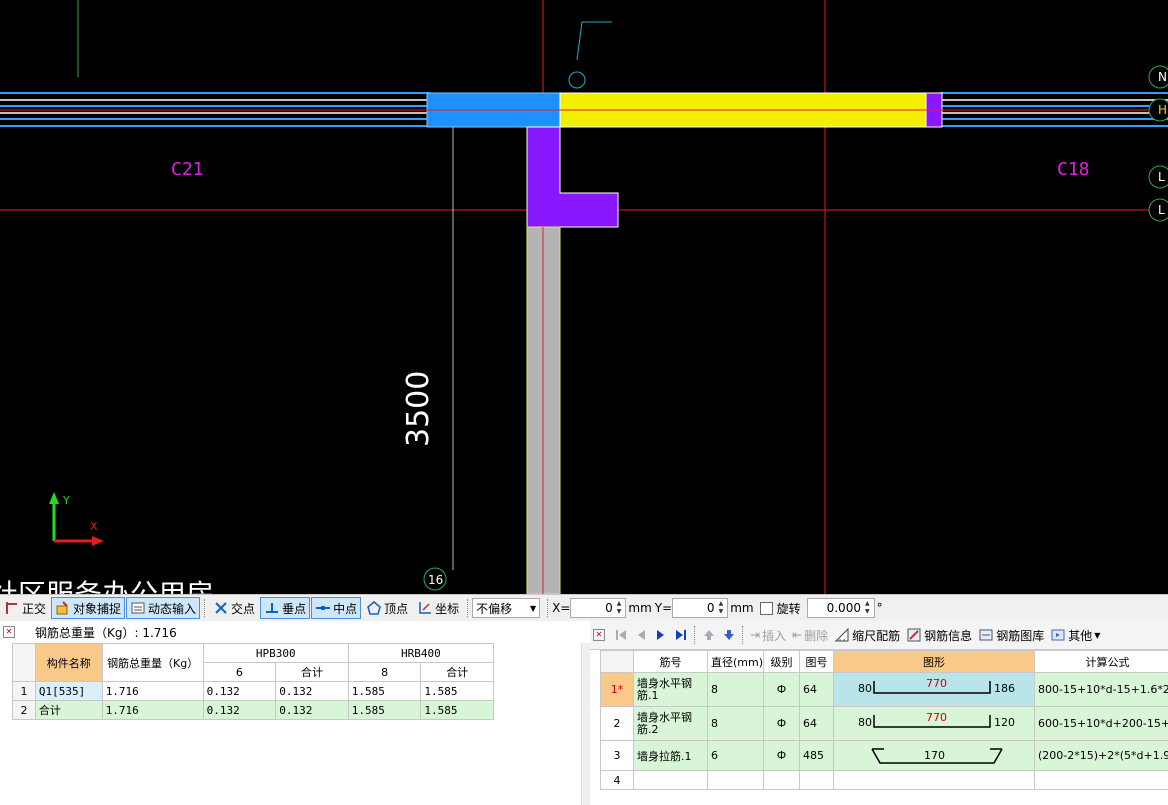 This screenshot has width=1168, height=805. What do you see at coordinates (781, 661) in the screenshot?
I see `column-header-grade: 级别` at bounding box center [781, 661].